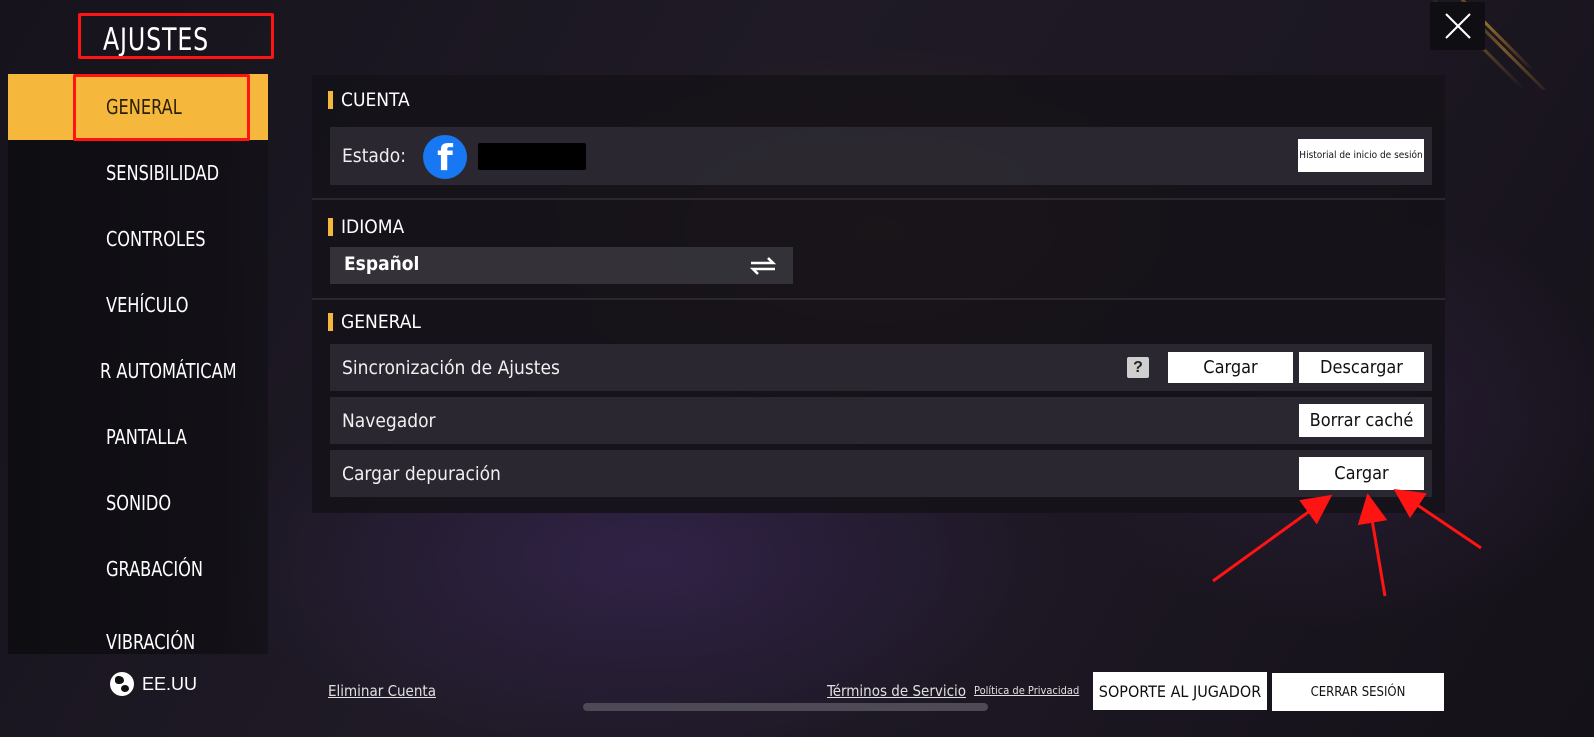  What do you see at coordinates (1361, 367) in the screenshot?
I see `sync-download-button: Descargar` at bounding box center [1361, 367].